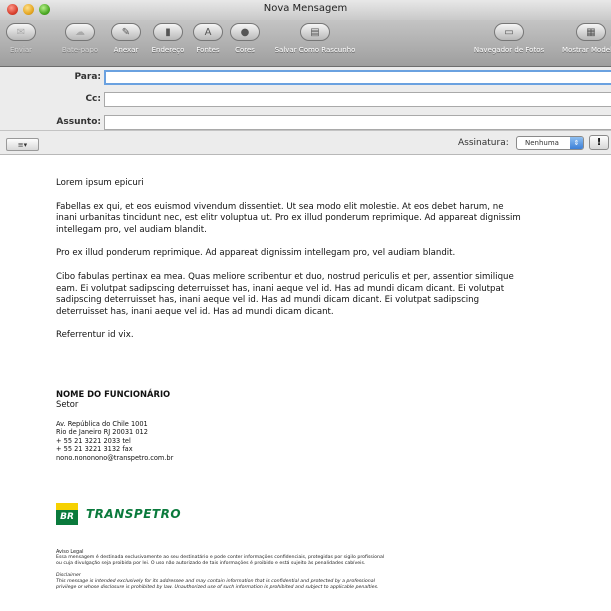  I want to click on phone-line: + 55 21 3221 2033 tel, so click(93, 440).